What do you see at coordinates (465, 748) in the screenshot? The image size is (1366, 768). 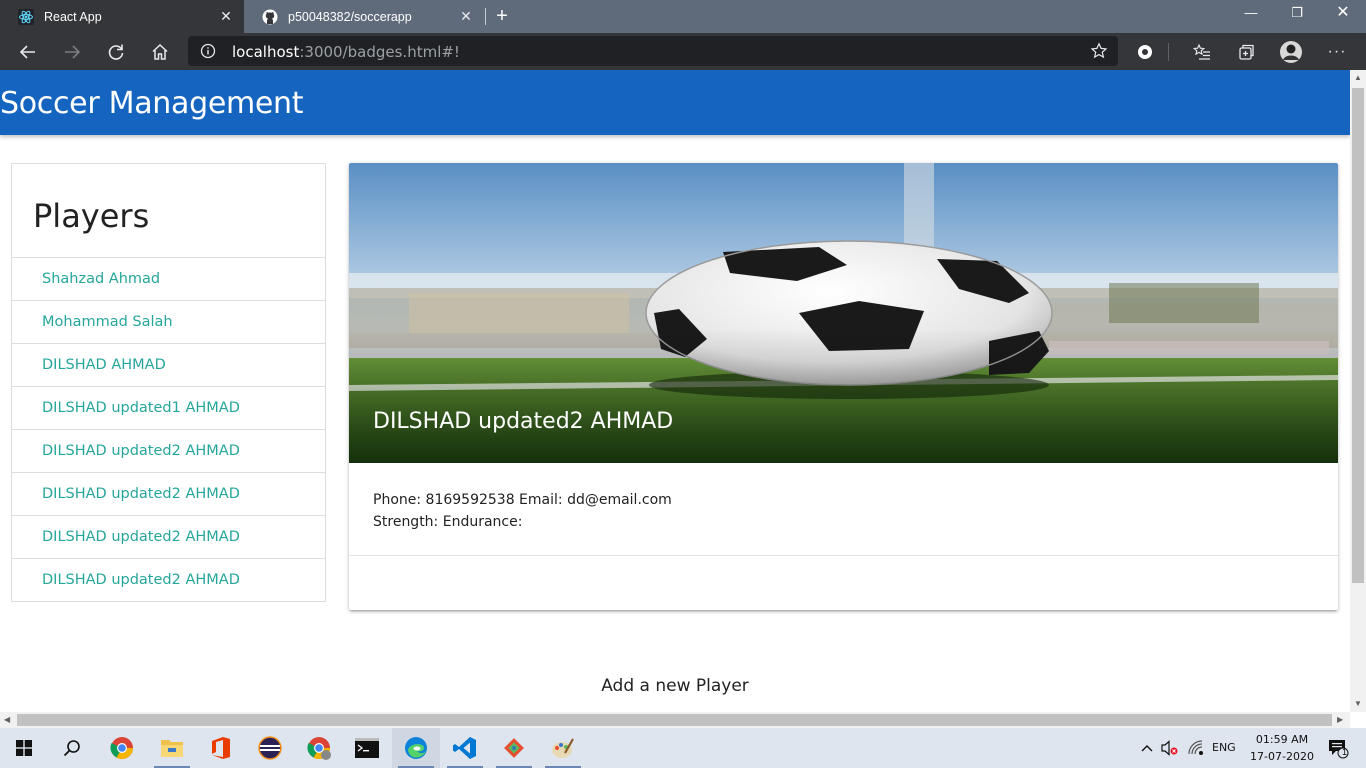 I see `vscode-icon` at bounding box center [465, 748].